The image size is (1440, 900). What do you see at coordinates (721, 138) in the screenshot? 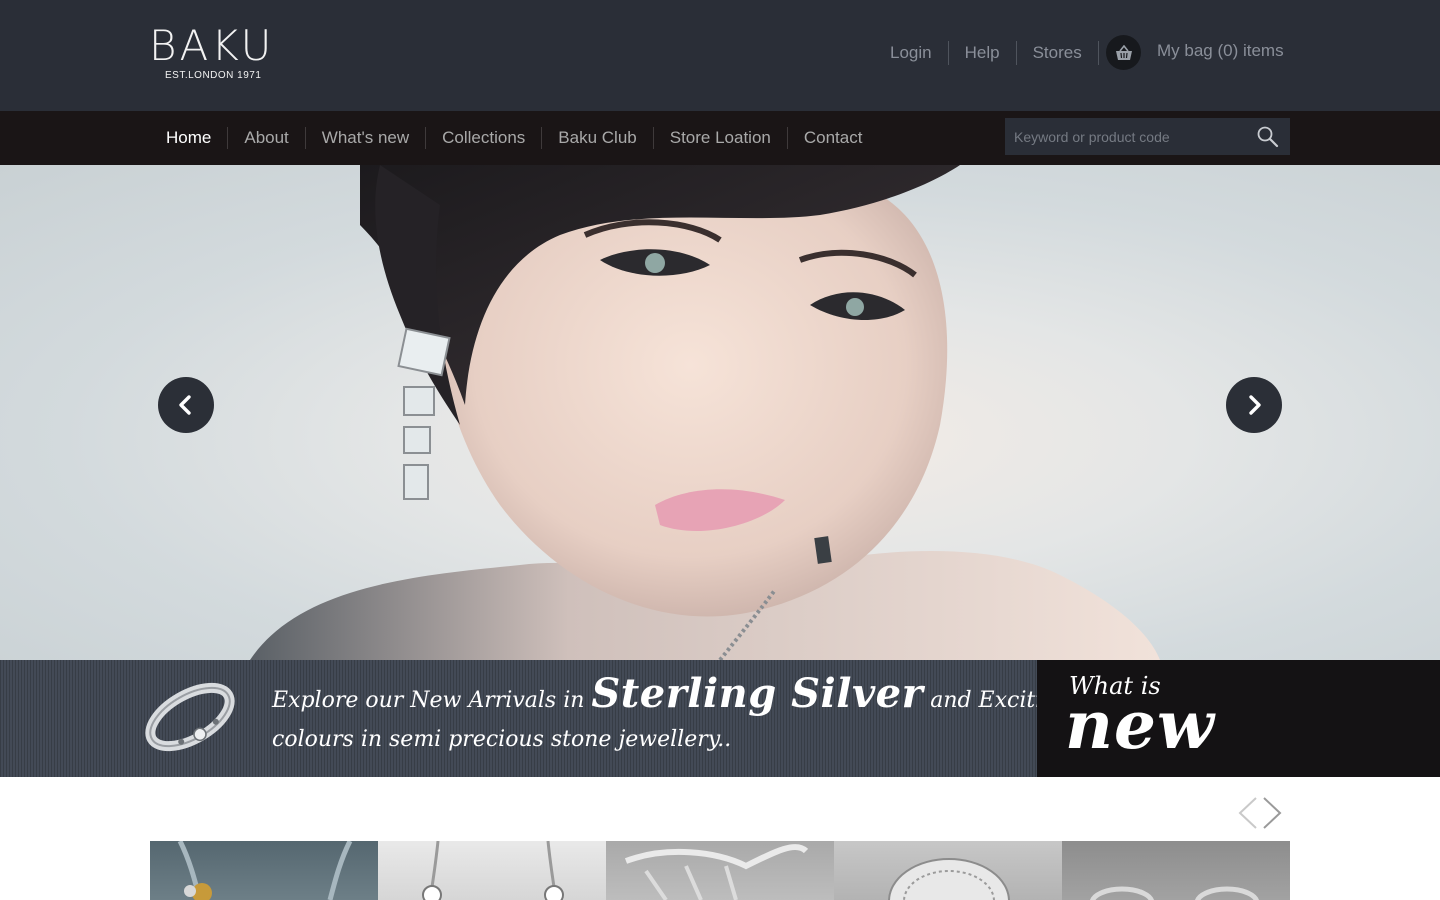
I see `nav-item-store-location: Store Loation` at bounding box center [721, 138].